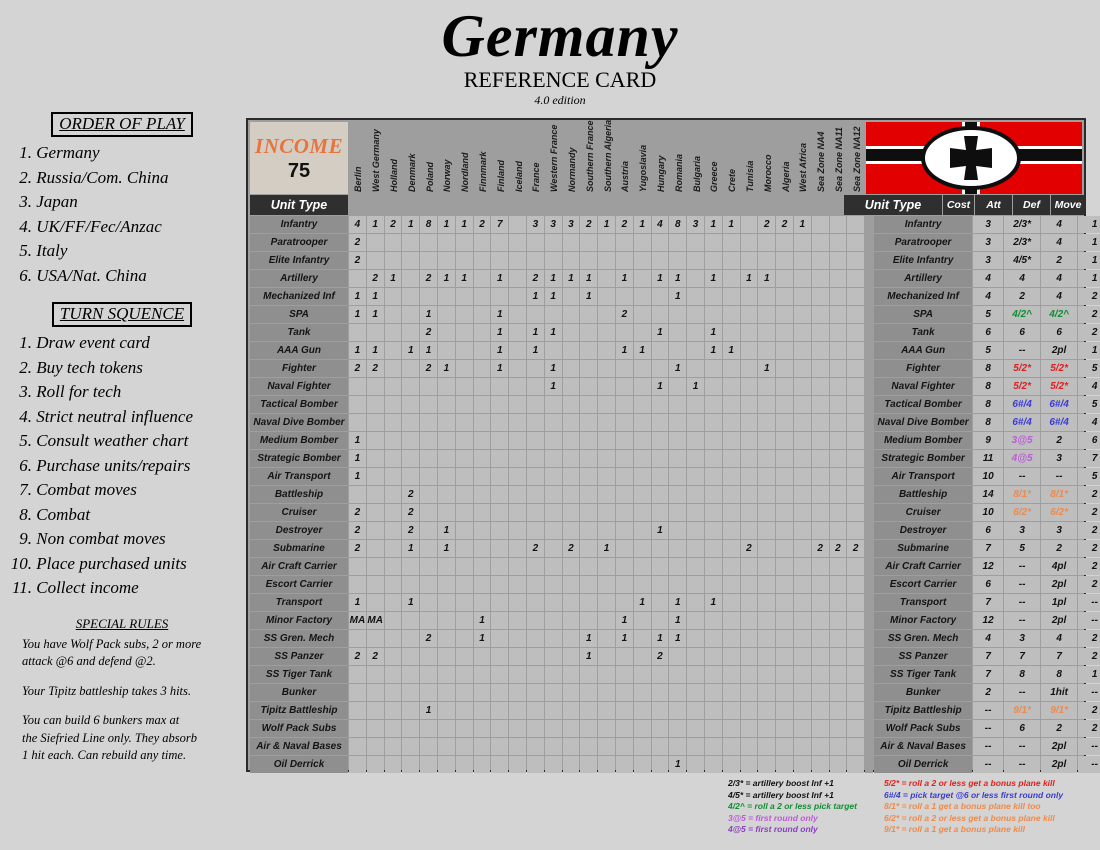 The height and width of the screenshot is (850, 1100). What do you see at coordinates (299, 476) in the screenshot?
I see `unit-name-cell: Air Transport` at bounding box center [299, 476].